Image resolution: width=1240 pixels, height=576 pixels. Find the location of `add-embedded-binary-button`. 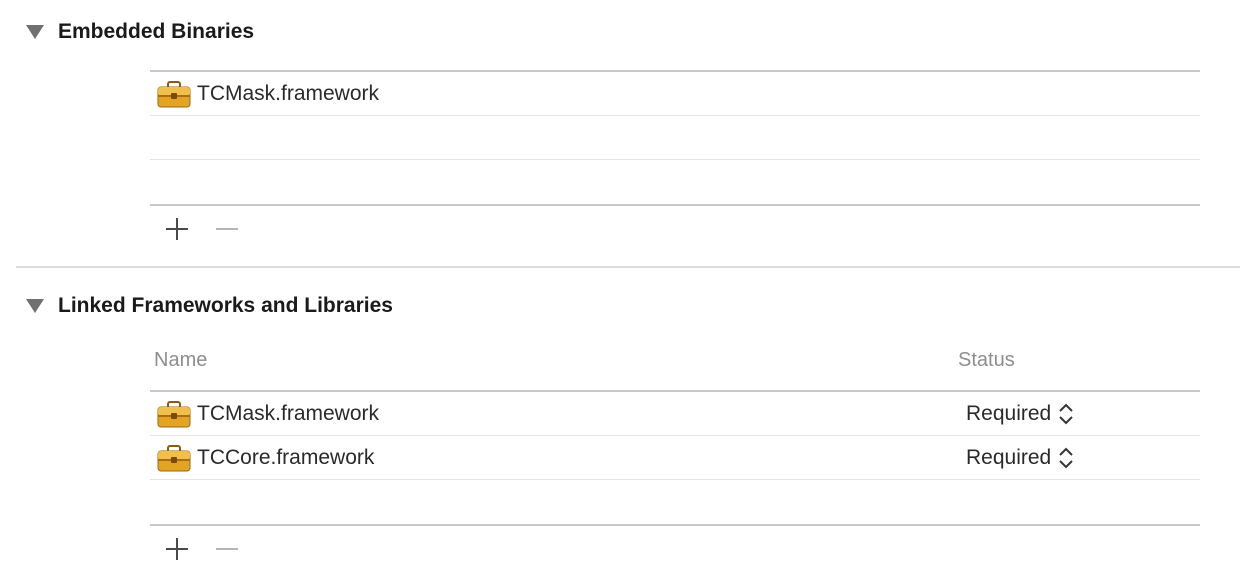

add-embedded-binary-button is located at coordinates (177, 229).